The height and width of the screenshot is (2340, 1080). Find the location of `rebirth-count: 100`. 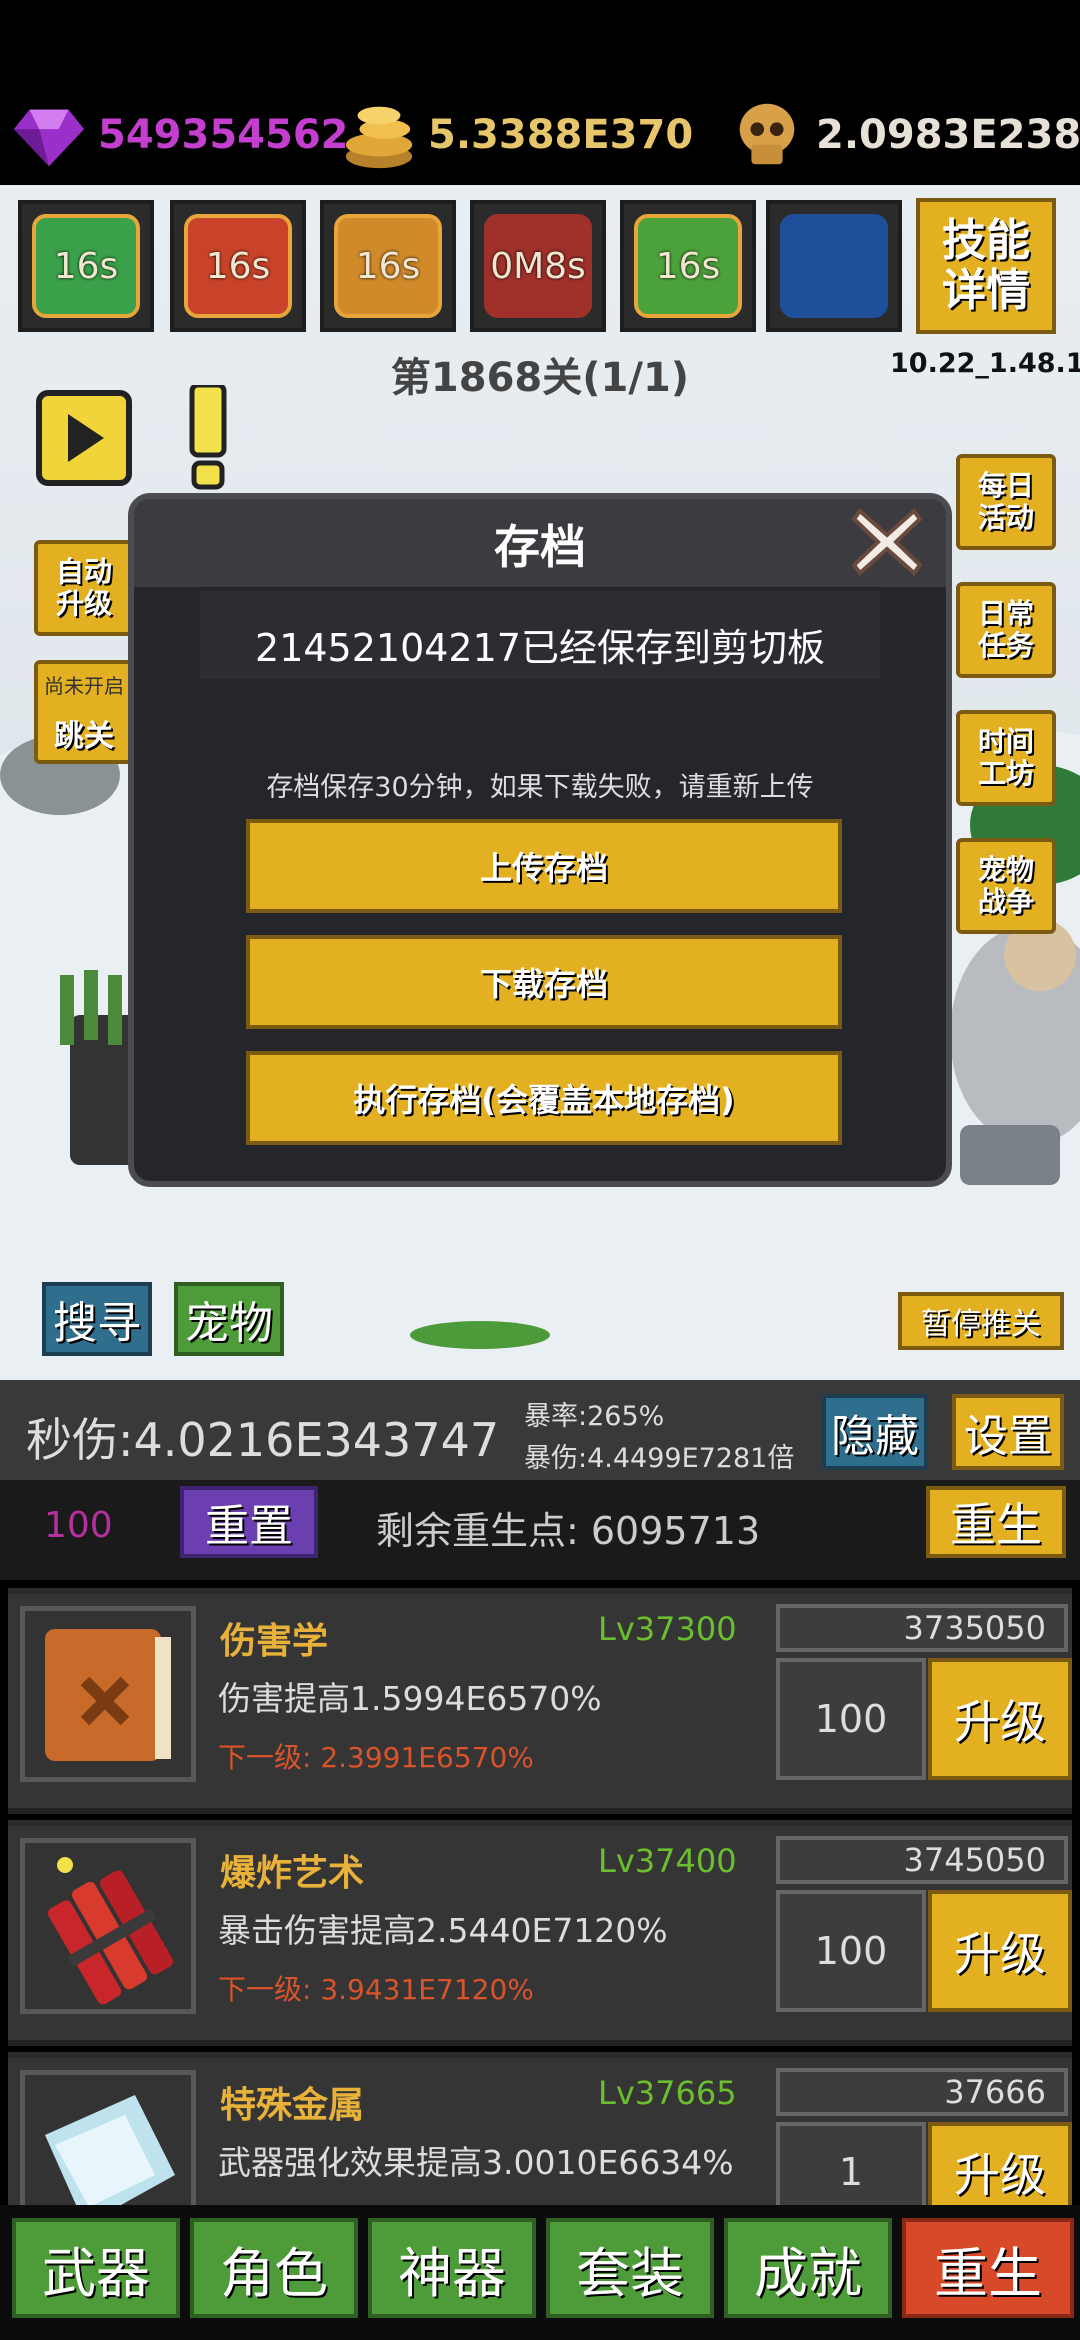

rebirth-count: 100 is located at coordinates (78, 1525).